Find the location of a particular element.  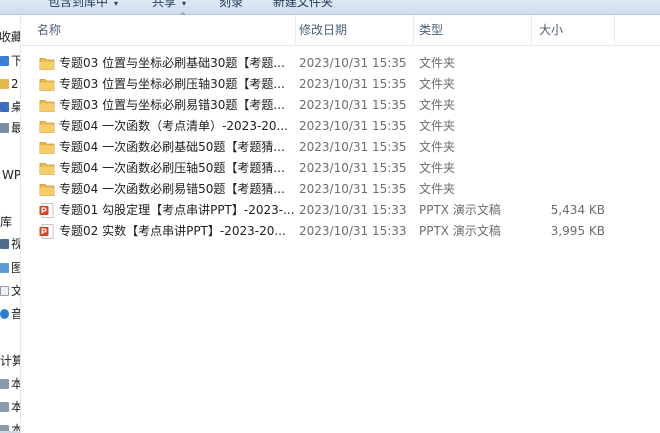

nav-pictures: 图 is located at coordinates (10, 268).